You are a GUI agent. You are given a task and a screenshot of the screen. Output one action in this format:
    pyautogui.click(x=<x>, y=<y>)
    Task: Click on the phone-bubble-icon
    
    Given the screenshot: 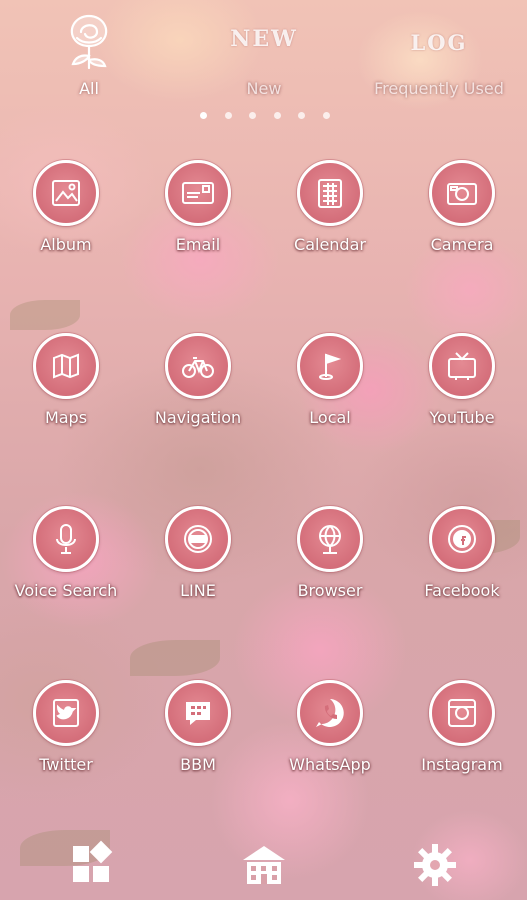 What is the action you would take?
    pyautogui.click(x=330, y=713)
    